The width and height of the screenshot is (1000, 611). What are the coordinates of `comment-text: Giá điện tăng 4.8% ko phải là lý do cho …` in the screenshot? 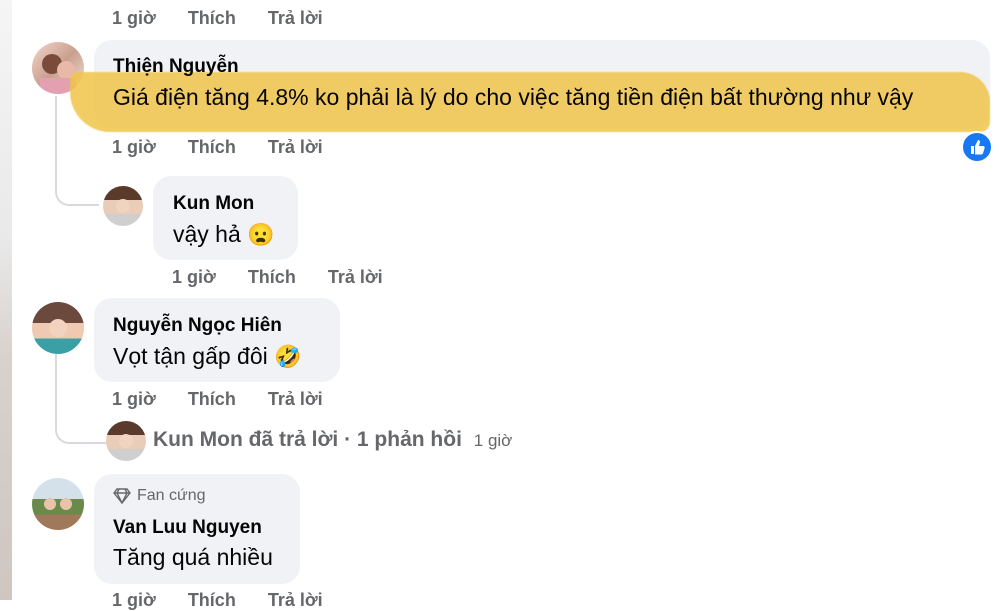 It's located at (513, 97).